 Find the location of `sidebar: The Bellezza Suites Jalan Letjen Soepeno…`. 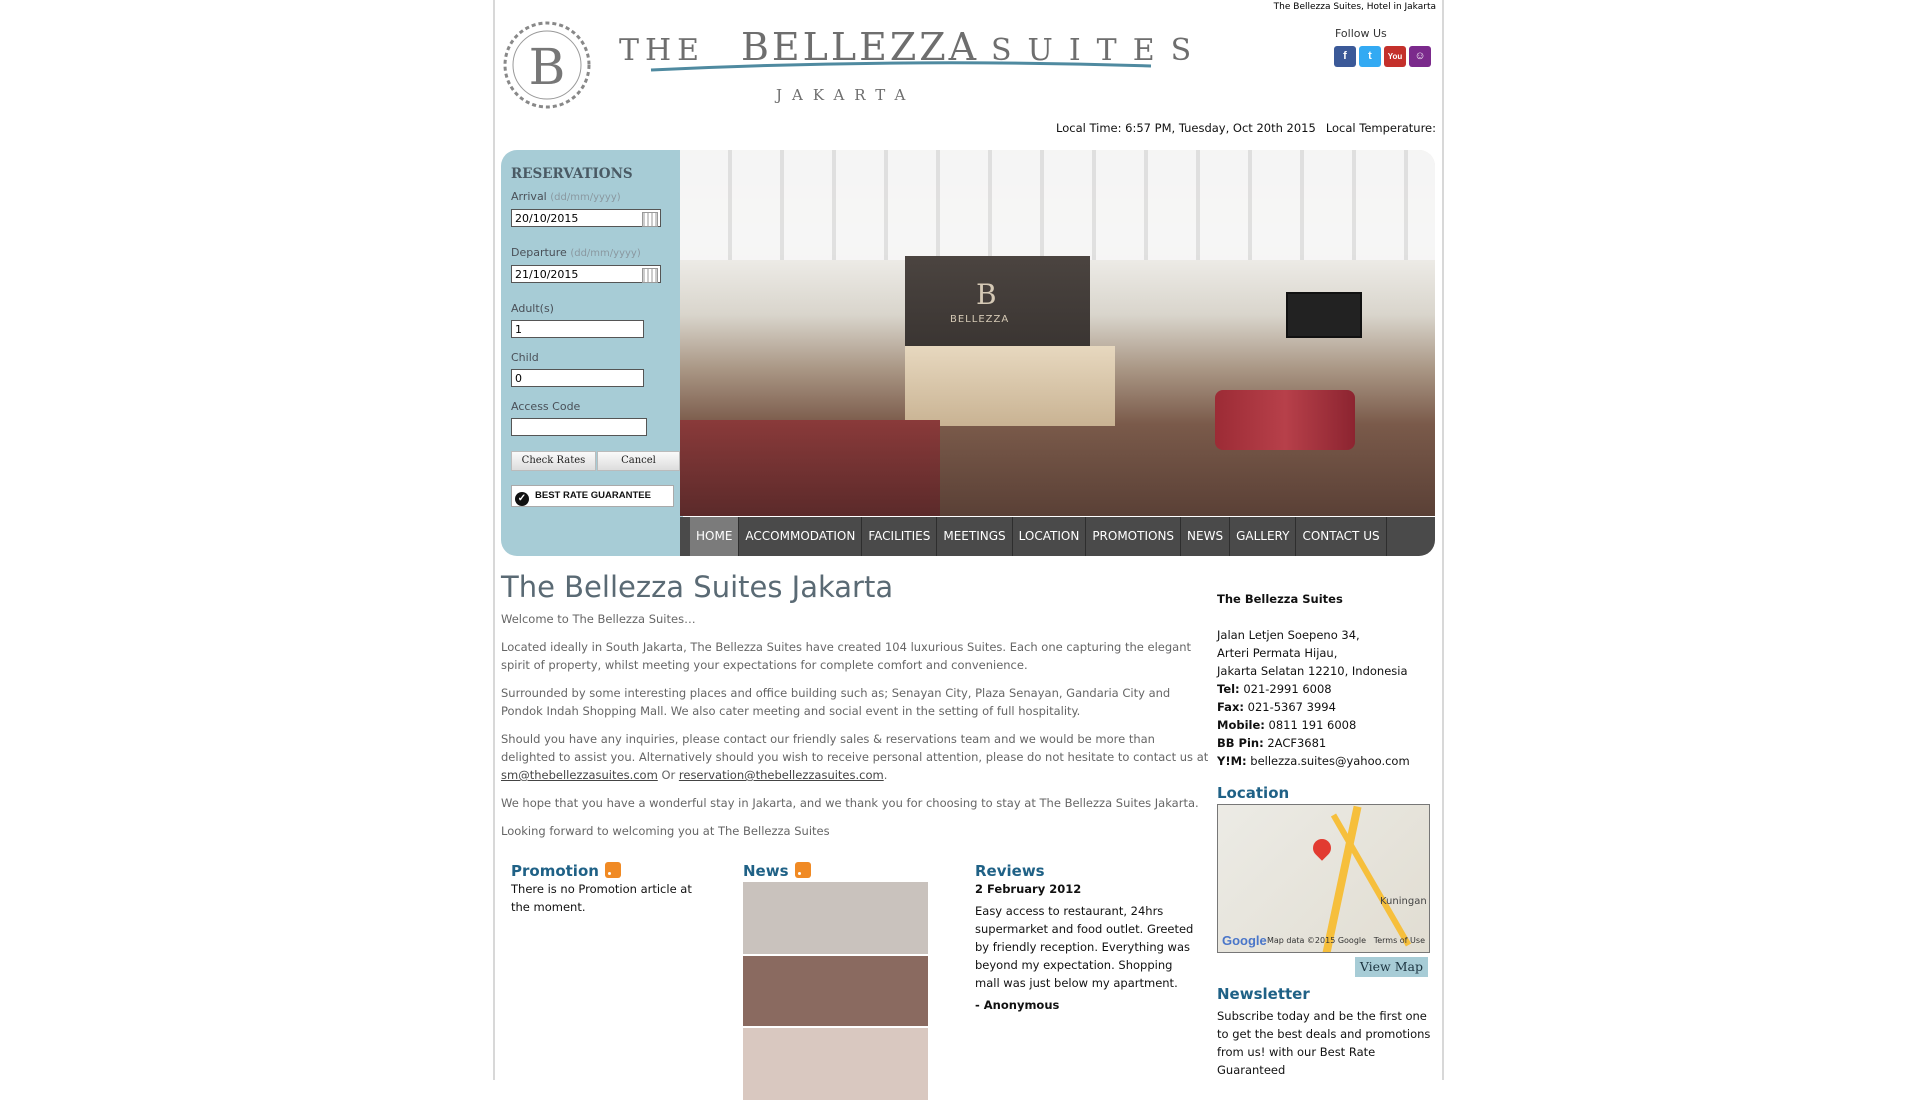

sidebar: The Bellezza Suites Jalan Letjen Soepeno… is located at coordinates (1324, 834).